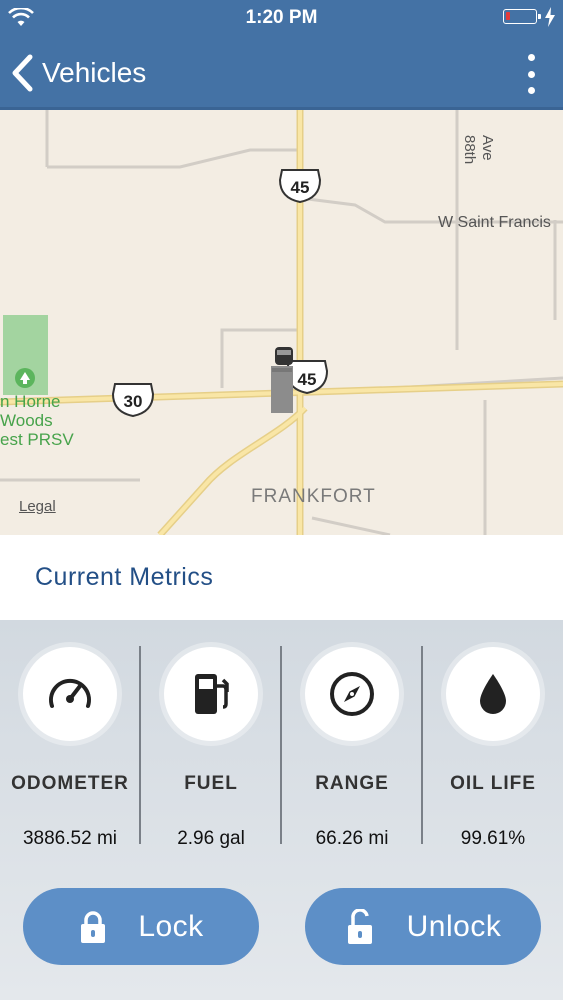 The width and height of the screenshot is (563, 1000). What do you see at coordinates (211, 783) in the screenshot?
I see `metric-label: FUEL` at bounding box center [211, 783].